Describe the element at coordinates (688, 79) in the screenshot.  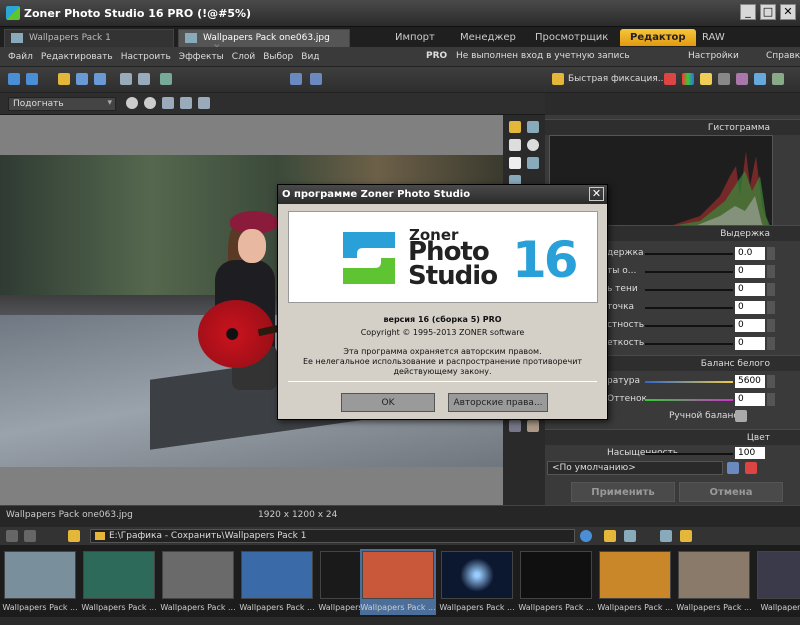
I see `rainbow-icon` at that location.